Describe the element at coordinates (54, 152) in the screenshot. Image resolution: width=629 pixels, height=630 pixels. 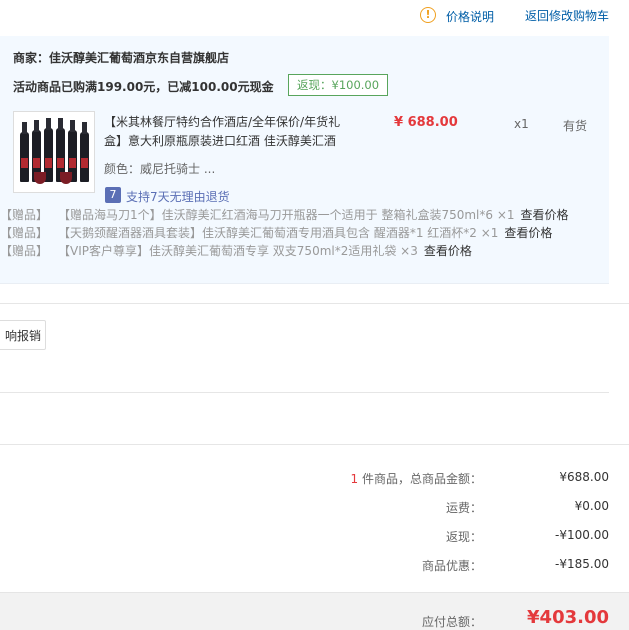
I see `product-image` at that location.